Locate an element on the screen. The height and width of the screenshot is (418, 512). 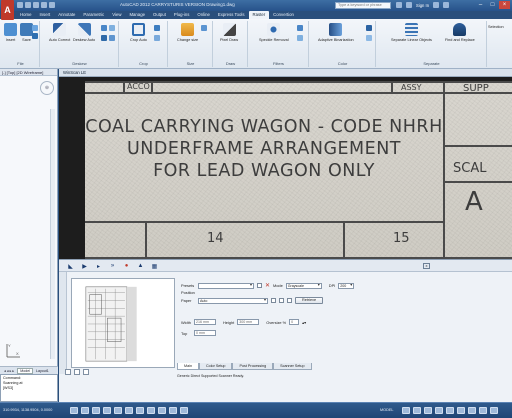
tab-view: View is located at coordinates (116, 15).